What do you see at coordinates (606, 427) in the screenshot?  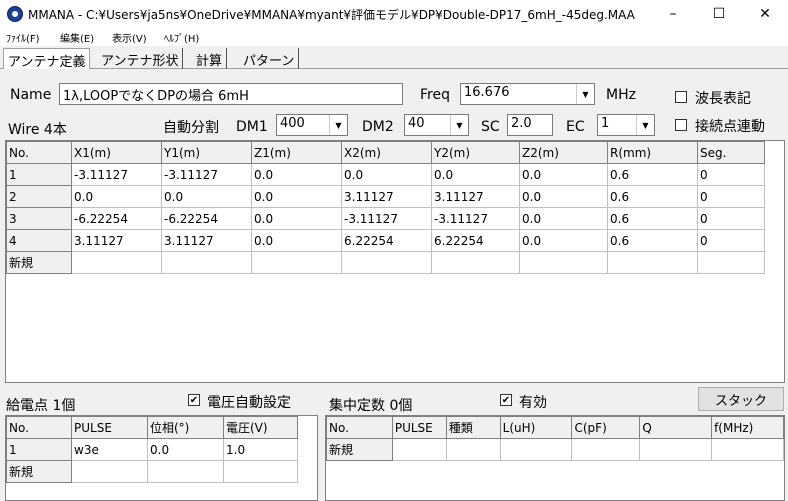 I see `column-header: C(pF)` at bounding box center [606, 427].